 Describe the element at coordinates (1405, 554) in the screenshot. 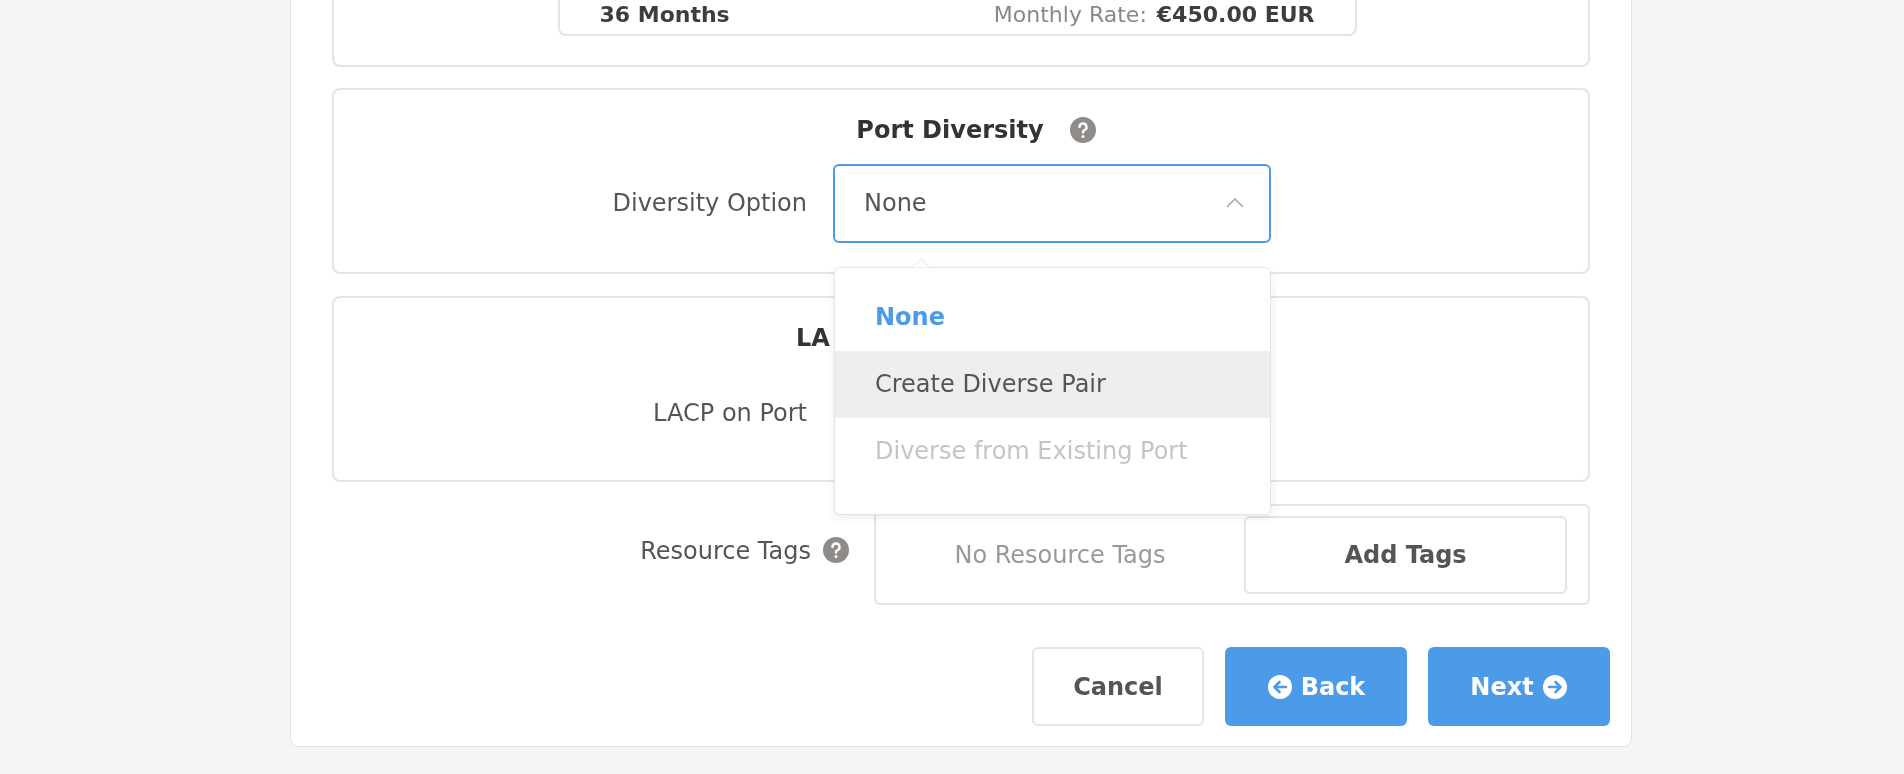

I see `add-tags-button: Add Tags` at that location.